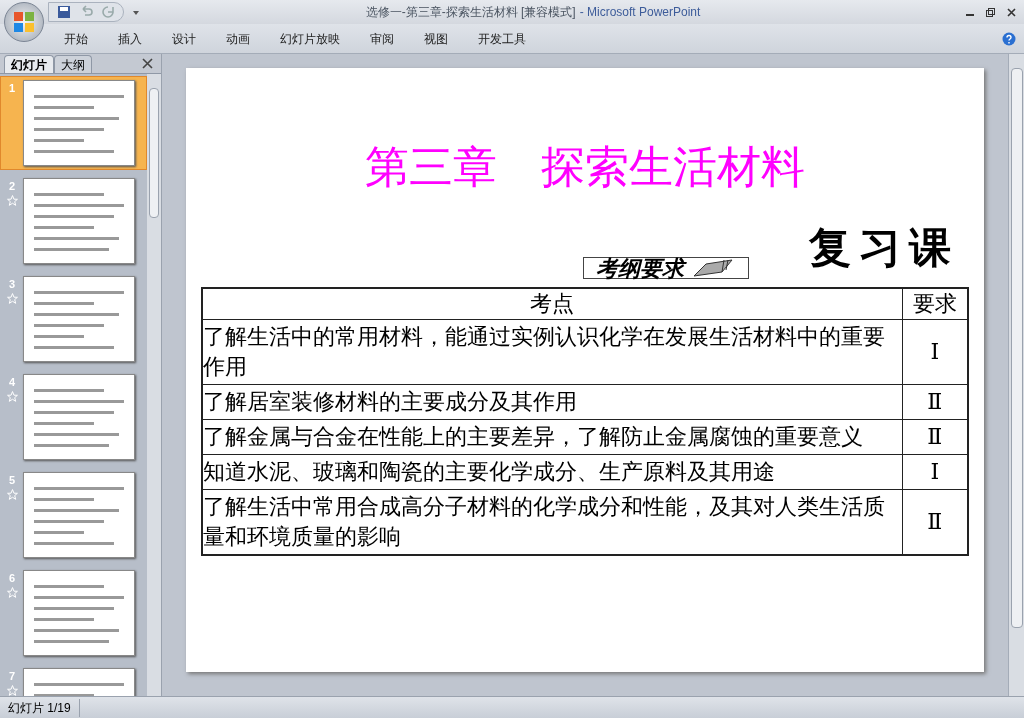 Image resolution: width=1024 pixels, height=718 pixels. Describe the element at coordinates (552, 304) in the screenshot. I see `column-header: 考点` at that location.